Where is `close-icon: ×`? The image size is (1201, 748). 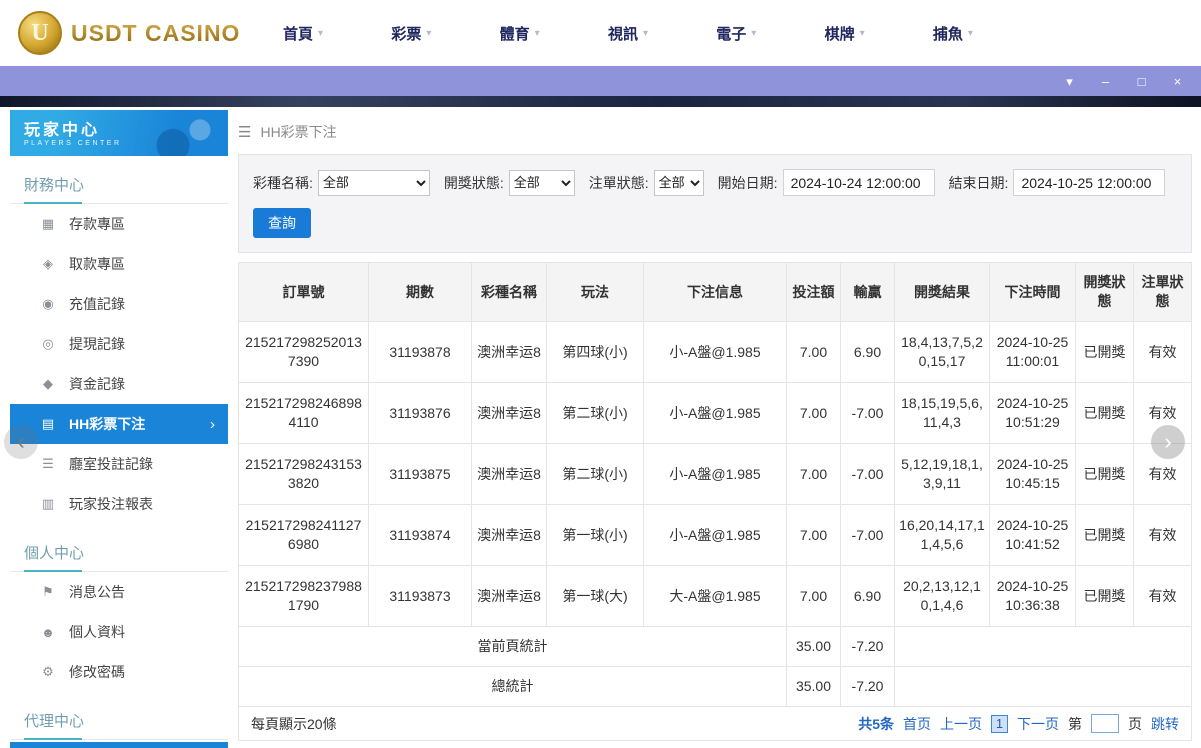
close-icon: × is located at coordinates (1177, 81).